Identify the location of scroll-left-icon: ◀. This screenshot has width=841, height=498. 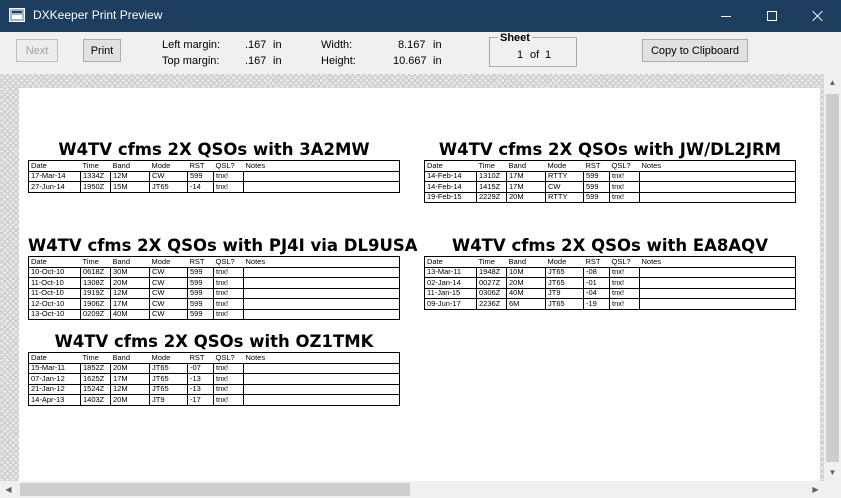
(8, 489).